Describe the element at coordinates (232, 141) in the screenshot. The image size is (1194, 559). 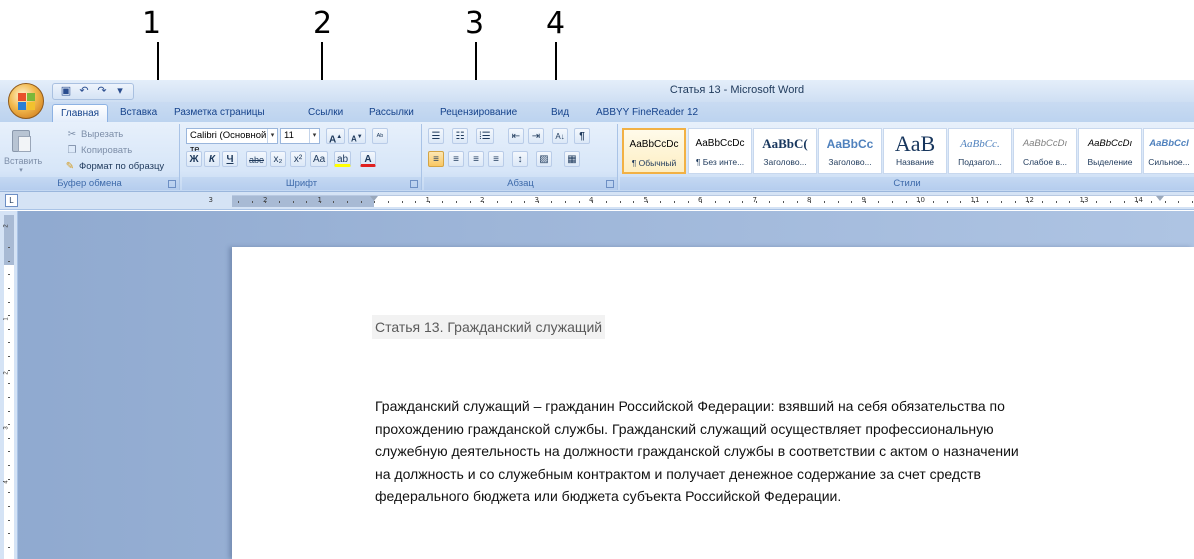
I see `font-name-combo: Calibri (Основной те ▾` at that location.